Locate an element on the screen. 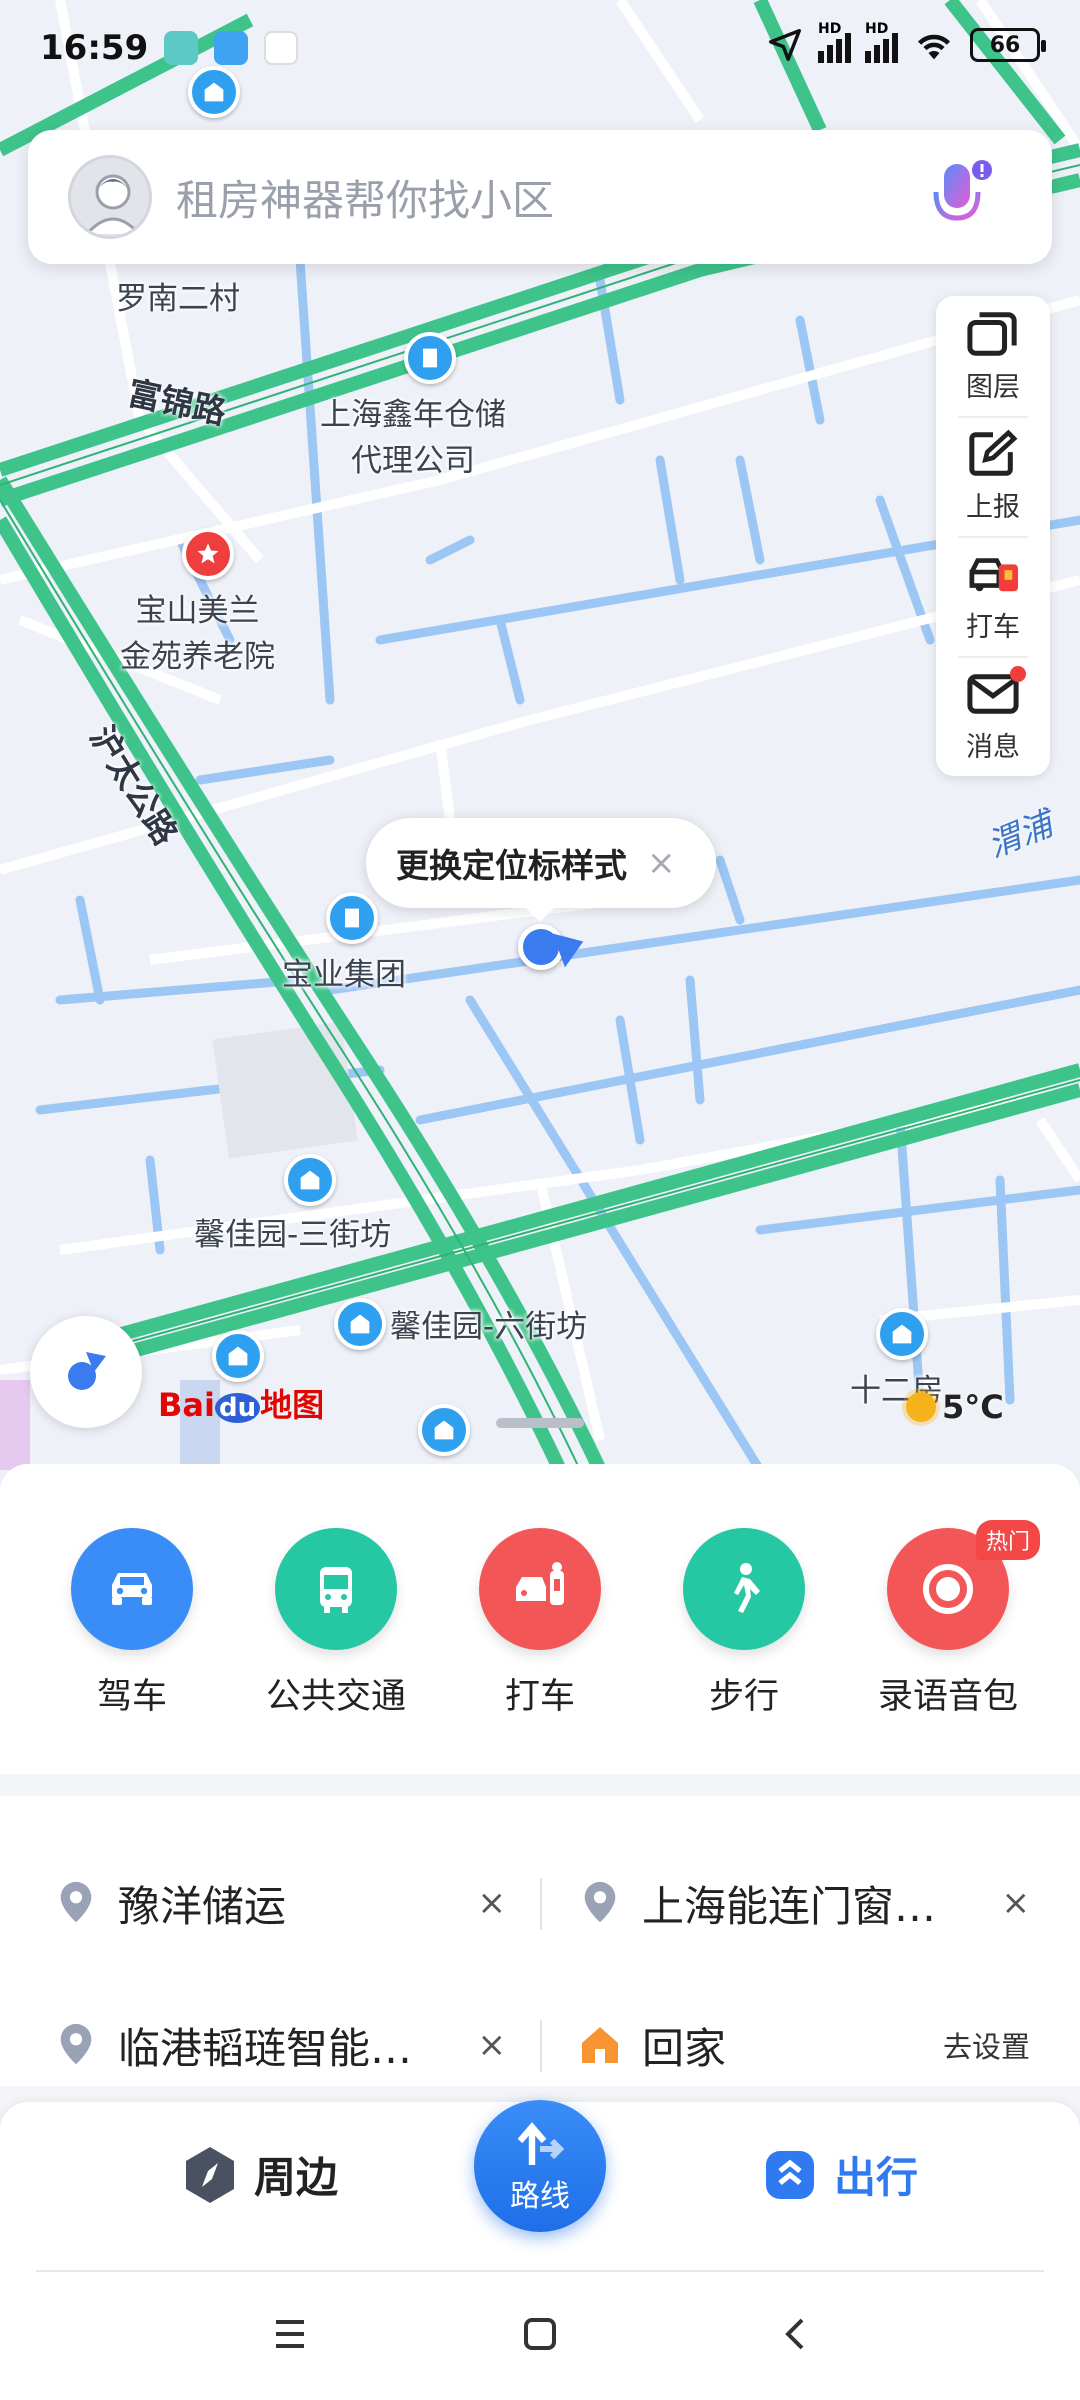  nav-travel: 出行 is located at coordinates (840, 2174).